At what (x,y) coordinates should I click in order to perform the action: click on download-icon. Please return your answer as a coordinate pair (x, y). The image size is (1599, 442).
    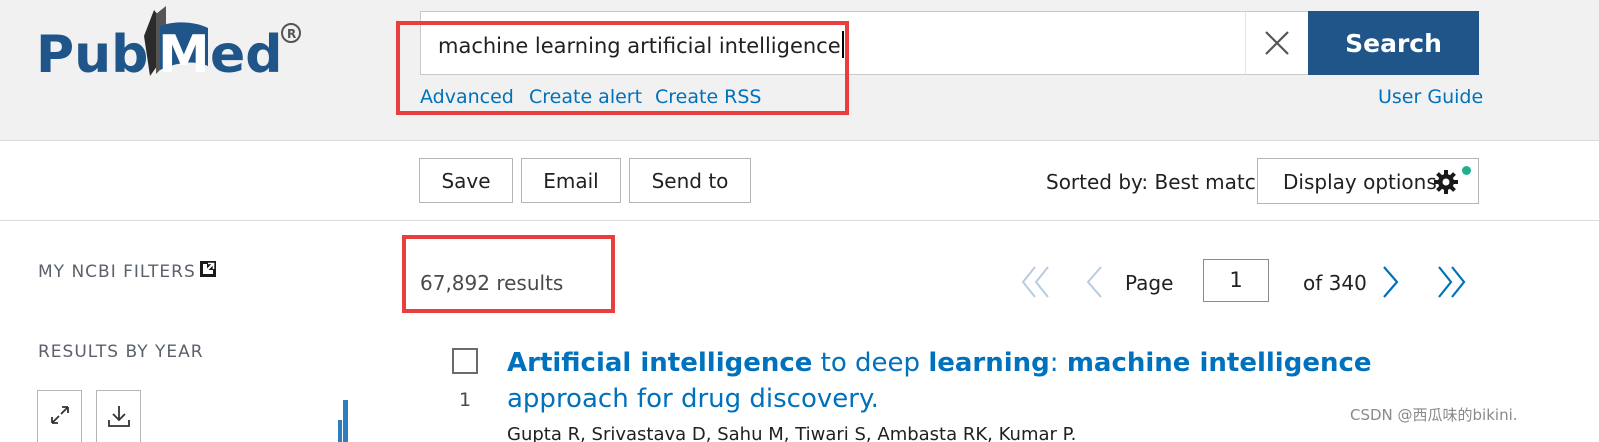
    Looking at the image, I should click on (118, 416).